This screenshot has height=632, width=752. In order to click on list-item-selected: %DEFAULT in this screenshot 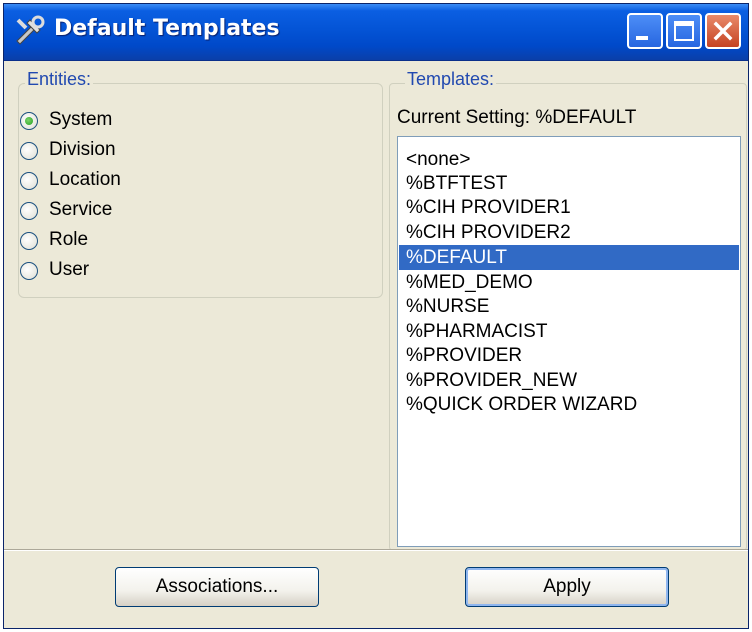, I will do `click(569, 257)`.